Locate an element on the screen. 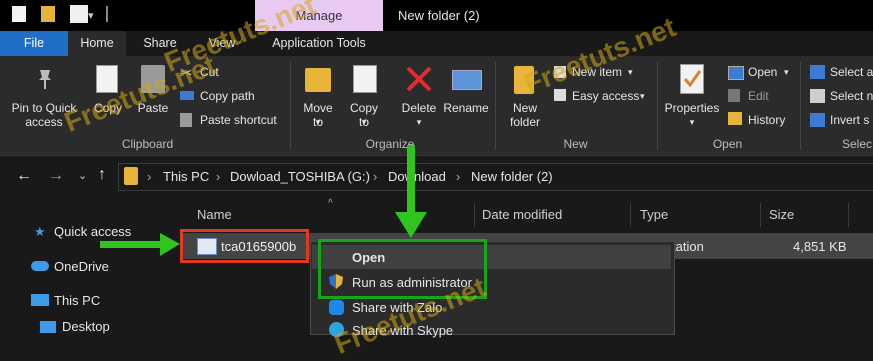  annotation-arrows is located at coordinates (263, 200).